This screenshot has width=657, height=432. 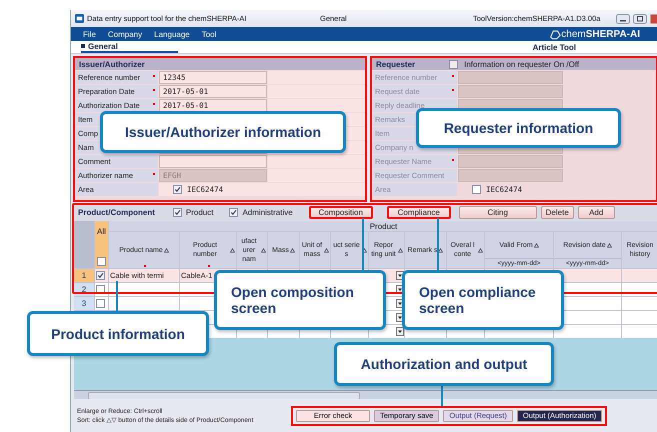 I want to click on group-header: Product, so click(x=383, y=226).